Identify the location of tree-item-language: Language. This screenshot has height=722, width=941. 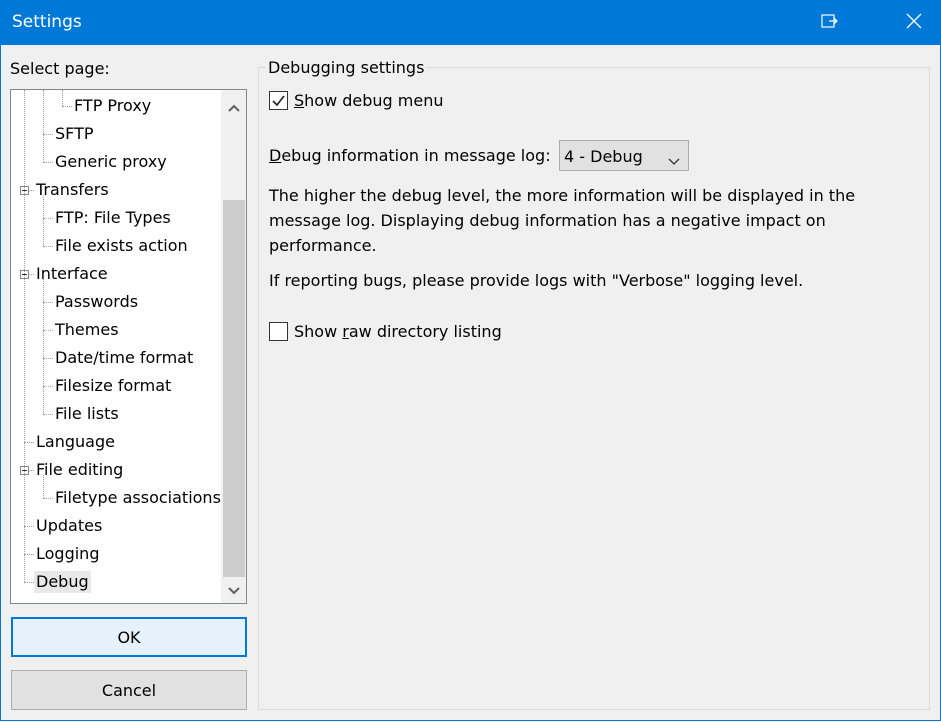
(75, 442).